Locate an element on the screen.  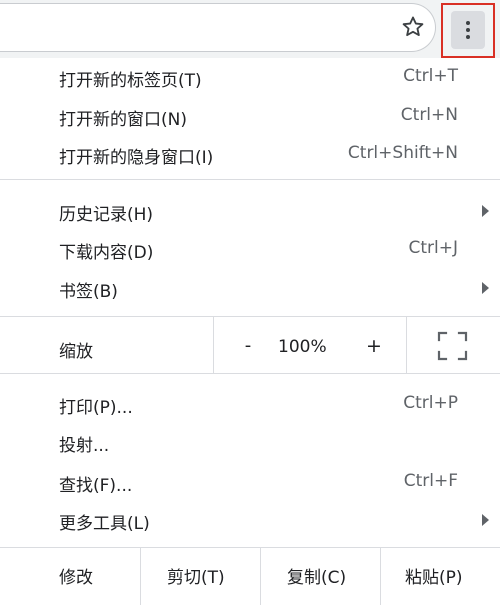
menu-item-label: 书签(B) is located at coordinates (88, 292).